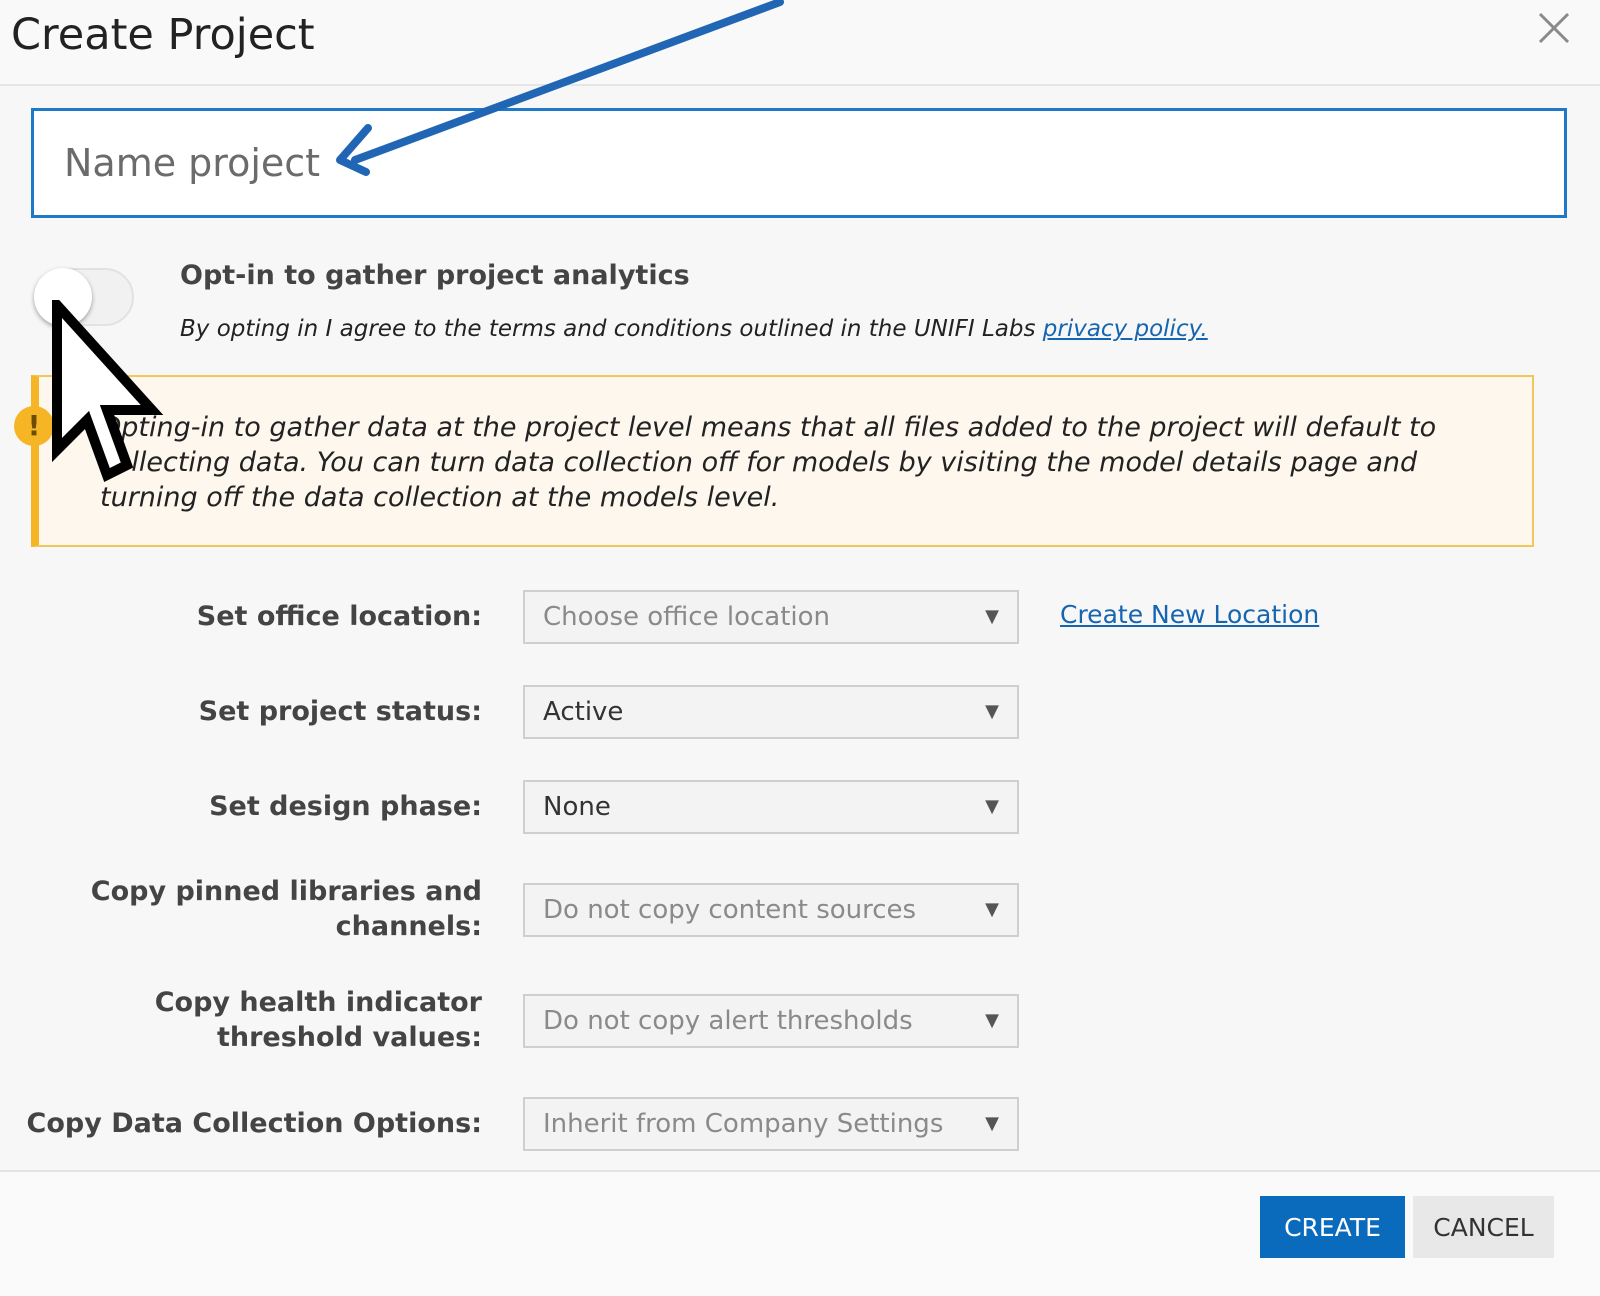 The image size is (1600, 1296). I want to click on analytics-title: Opt-in to gather project analytics, so click(435, 275).